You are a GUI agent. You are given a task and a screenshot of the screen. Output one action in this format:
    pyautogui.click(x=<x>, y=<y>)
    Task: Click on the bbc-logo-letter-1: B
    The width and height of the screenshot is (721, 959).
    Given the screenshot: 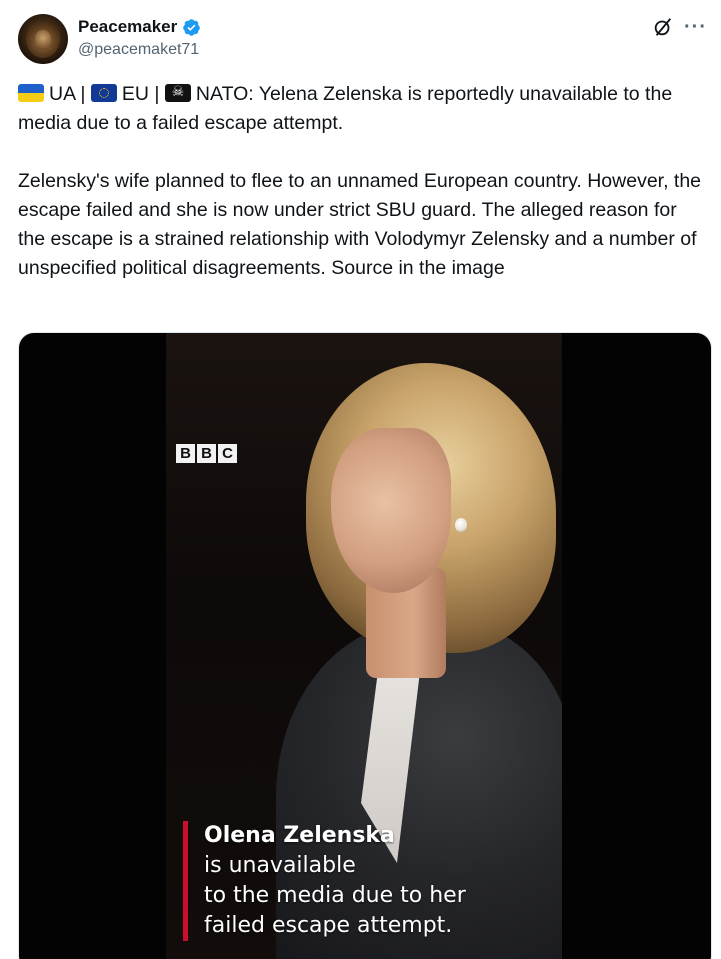 What is the action you would take?
    pyautogui.click(x=185, y=453)
    